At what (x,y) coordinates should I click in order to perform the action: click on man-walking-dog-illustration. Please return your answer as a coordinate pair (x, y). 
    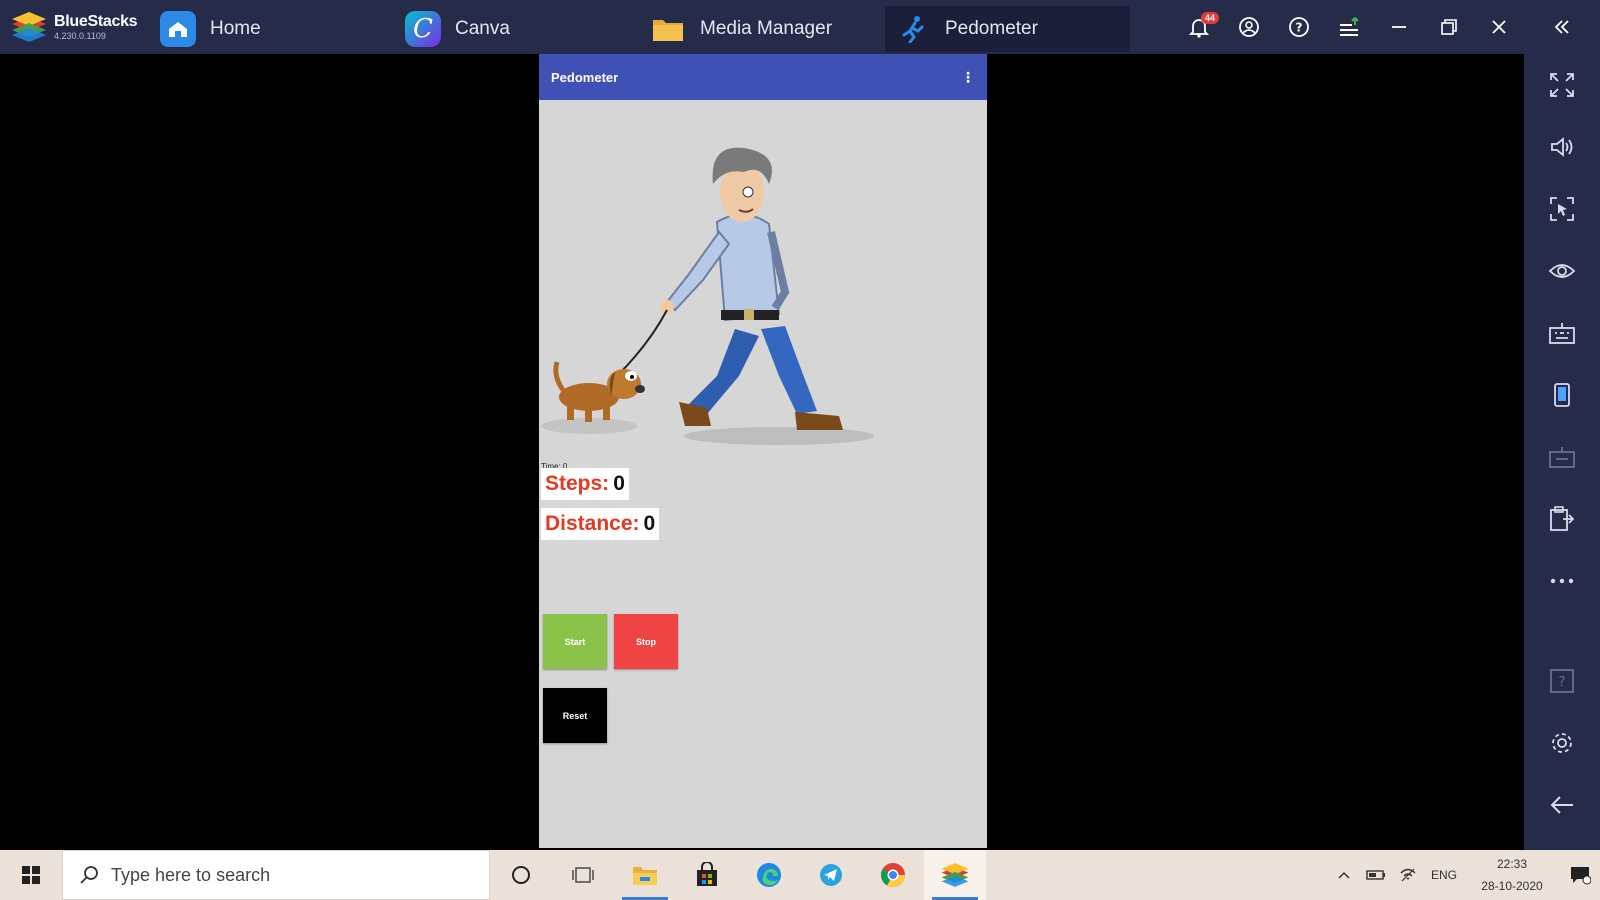
    Looking at the image, I should click on (707, 296).